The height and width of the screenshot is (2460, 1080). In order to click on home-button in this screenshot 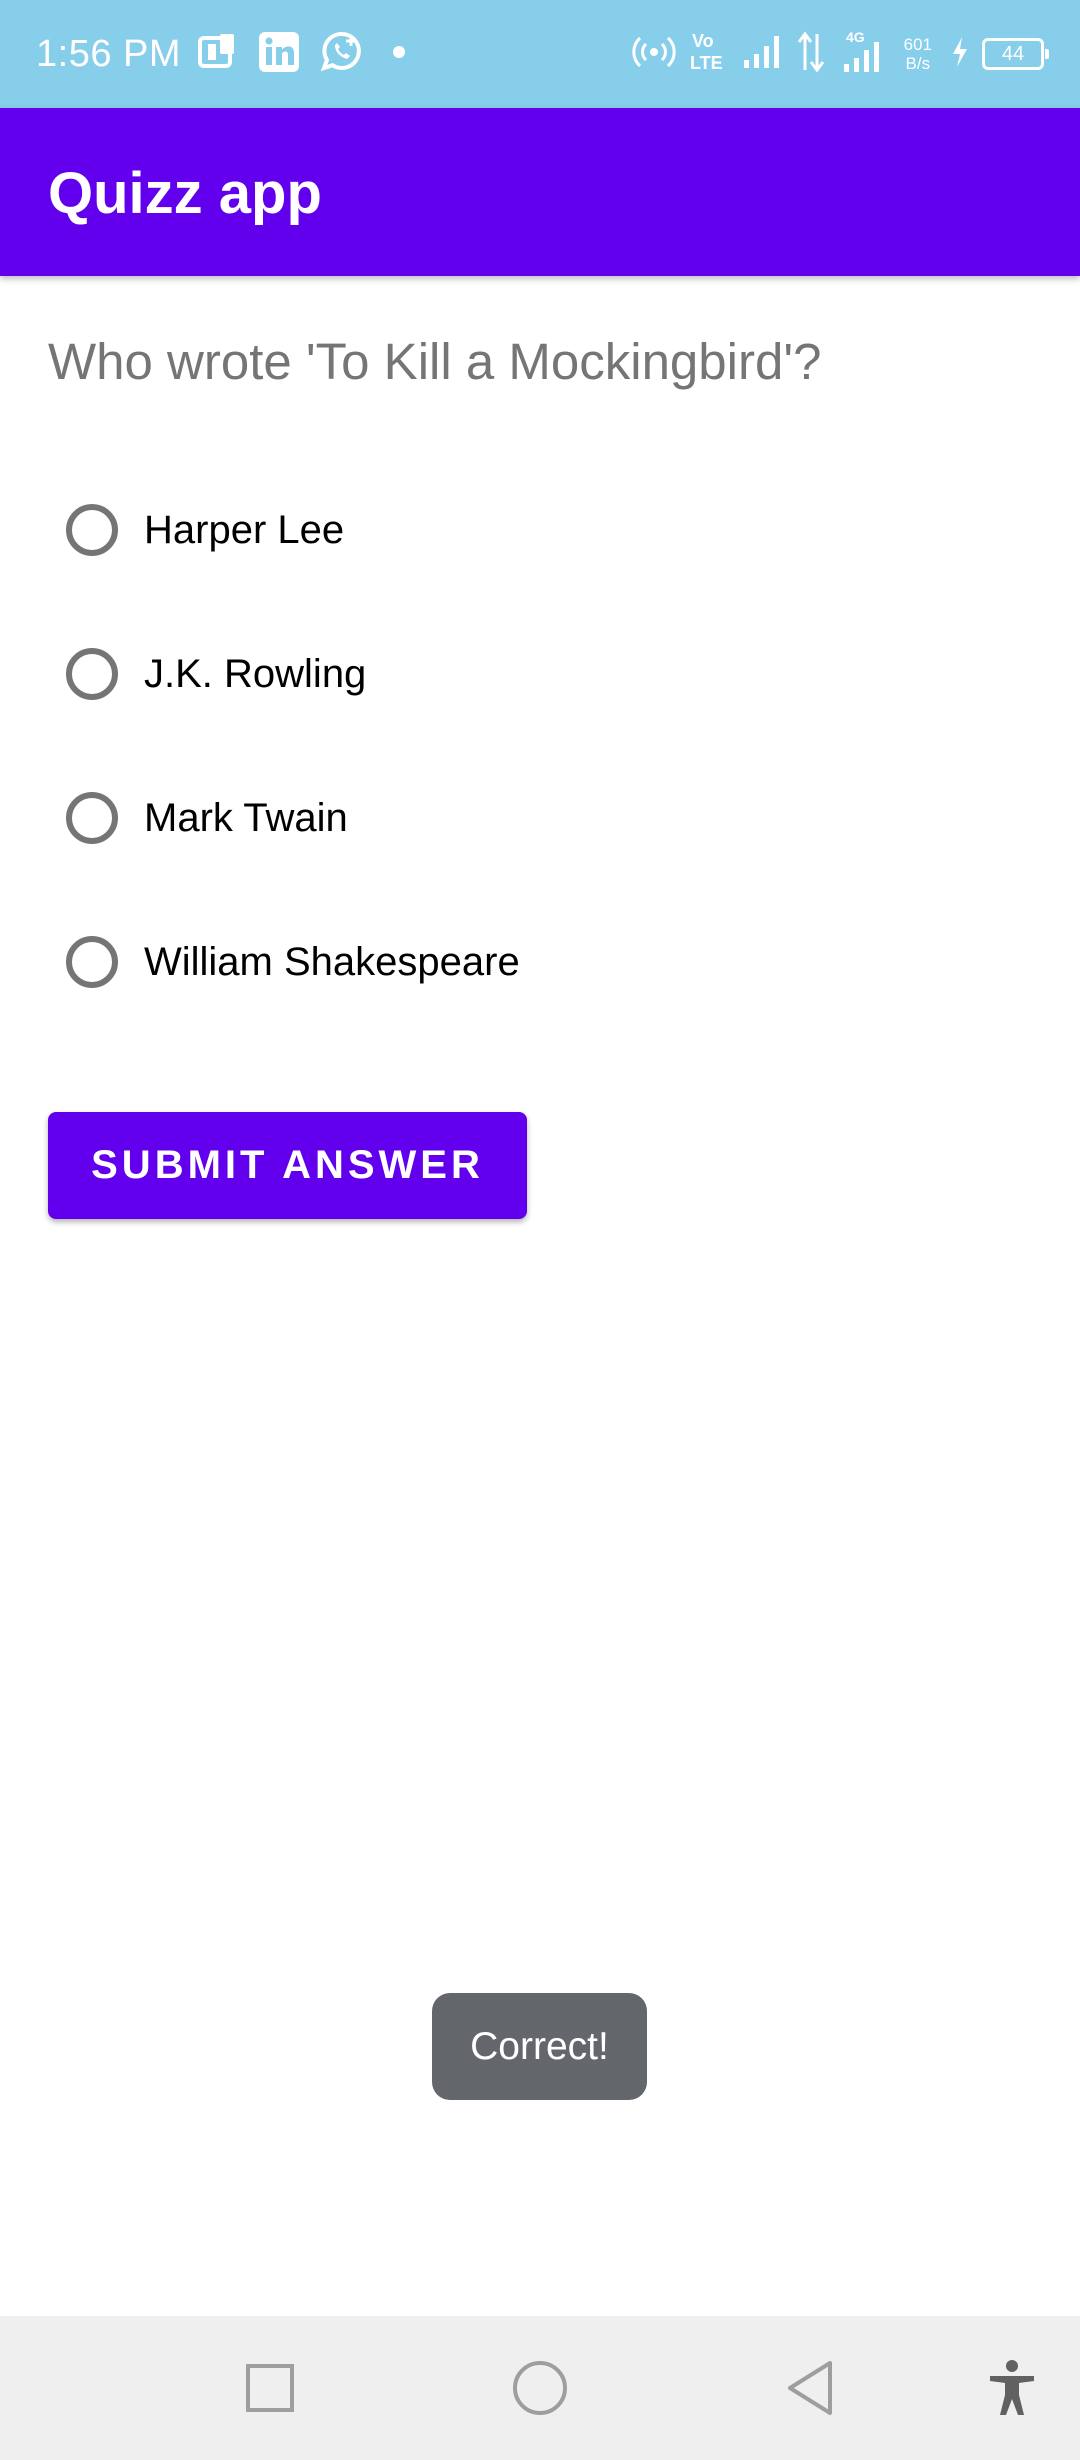, I will do `click(540, 2388)`.